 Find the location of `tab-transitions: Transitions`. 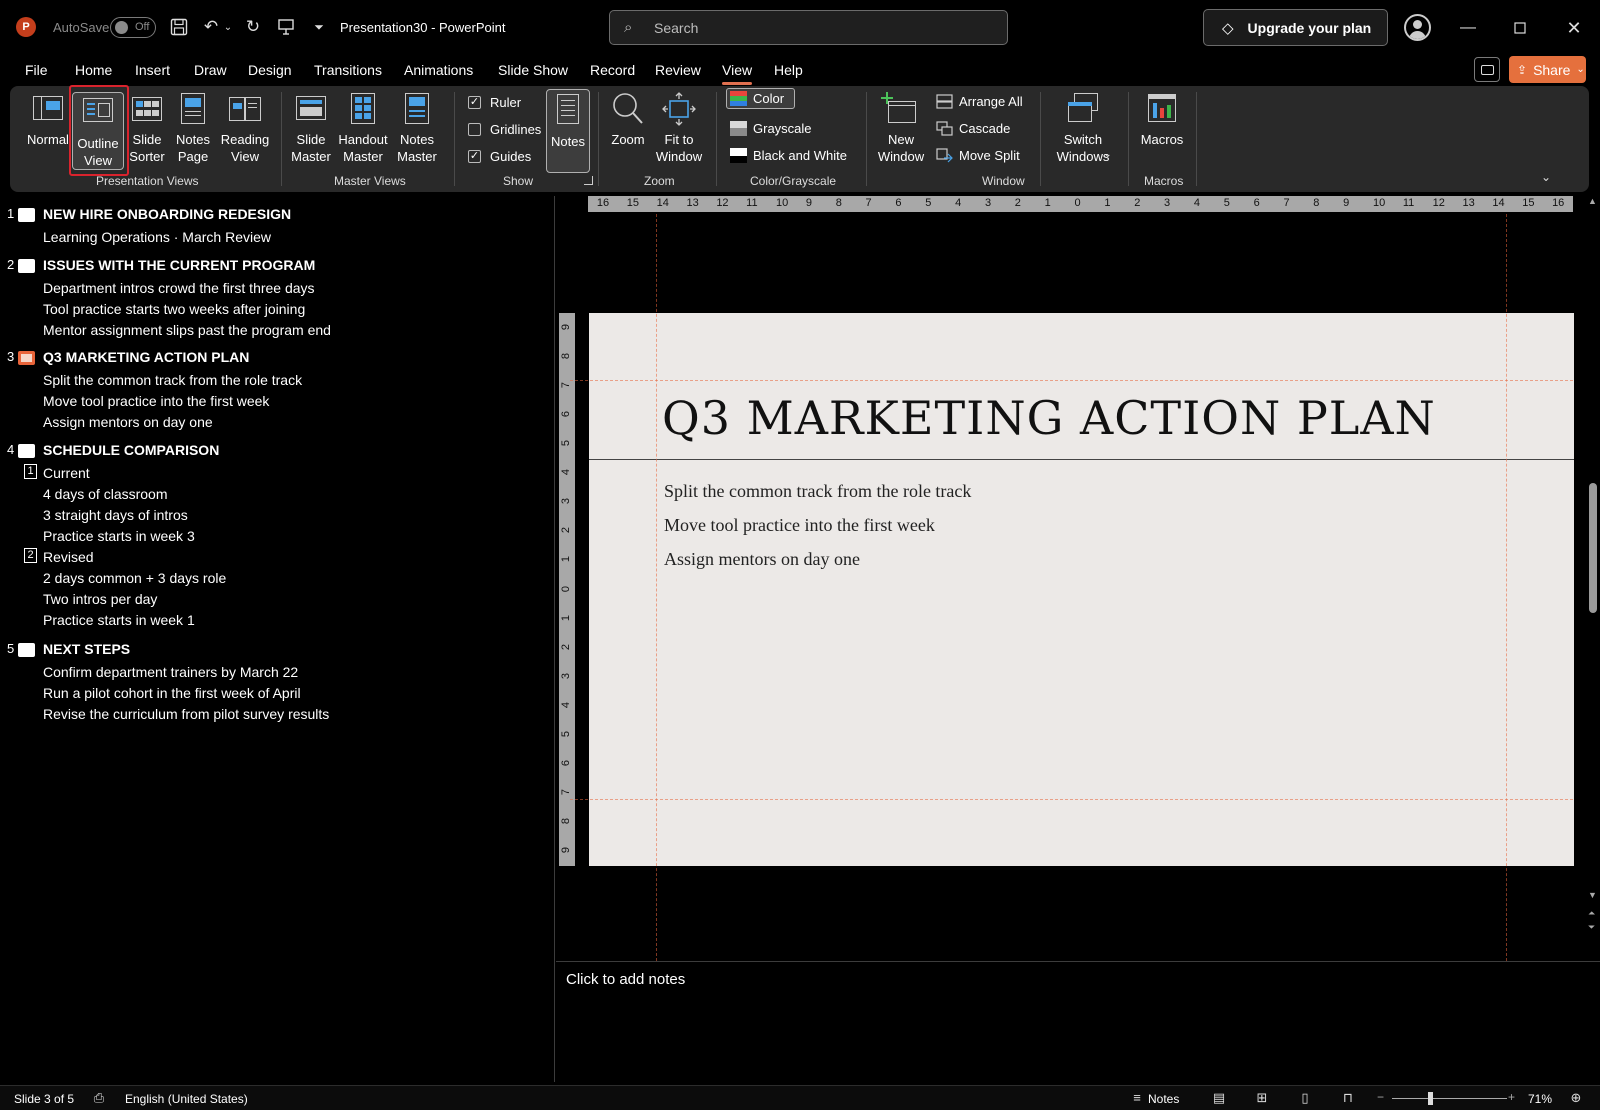

tab-transitions: Transitions is located at coordinates (348, 70).